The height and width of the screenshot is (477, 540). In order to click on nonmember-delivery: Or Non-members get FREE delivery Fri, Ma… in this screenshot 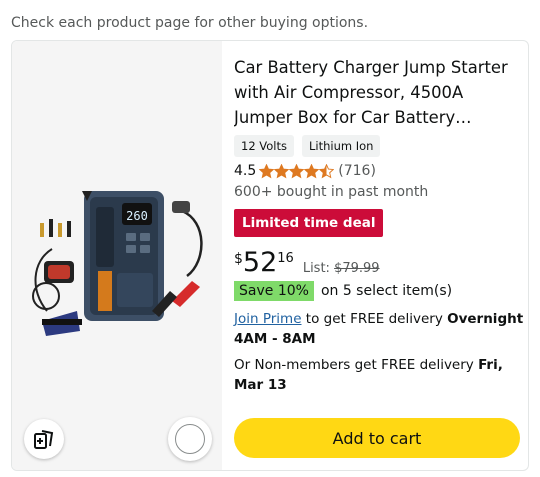, I will do `click(379, 375)`.